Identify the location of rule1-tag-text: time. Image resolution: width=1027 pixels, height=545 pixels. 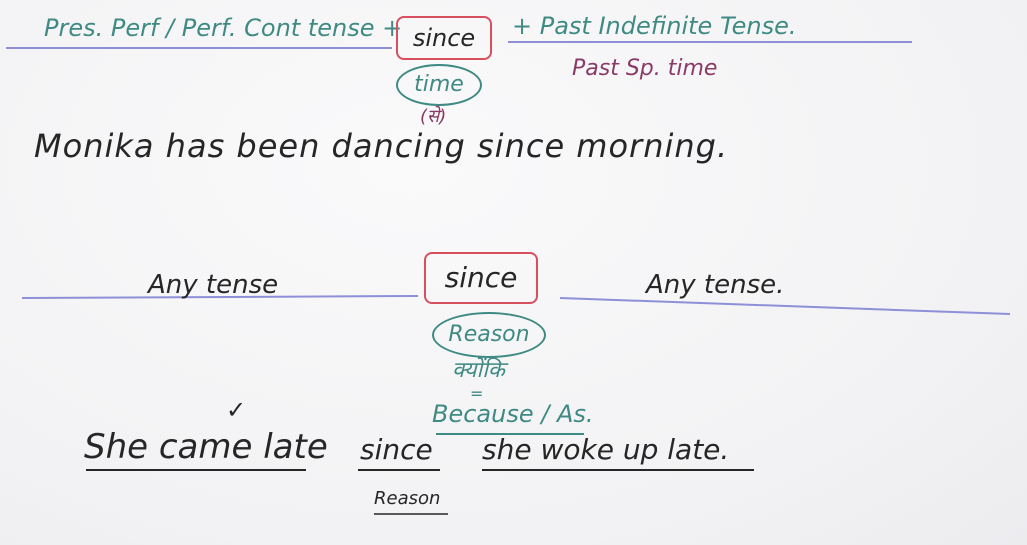
(439, 84).